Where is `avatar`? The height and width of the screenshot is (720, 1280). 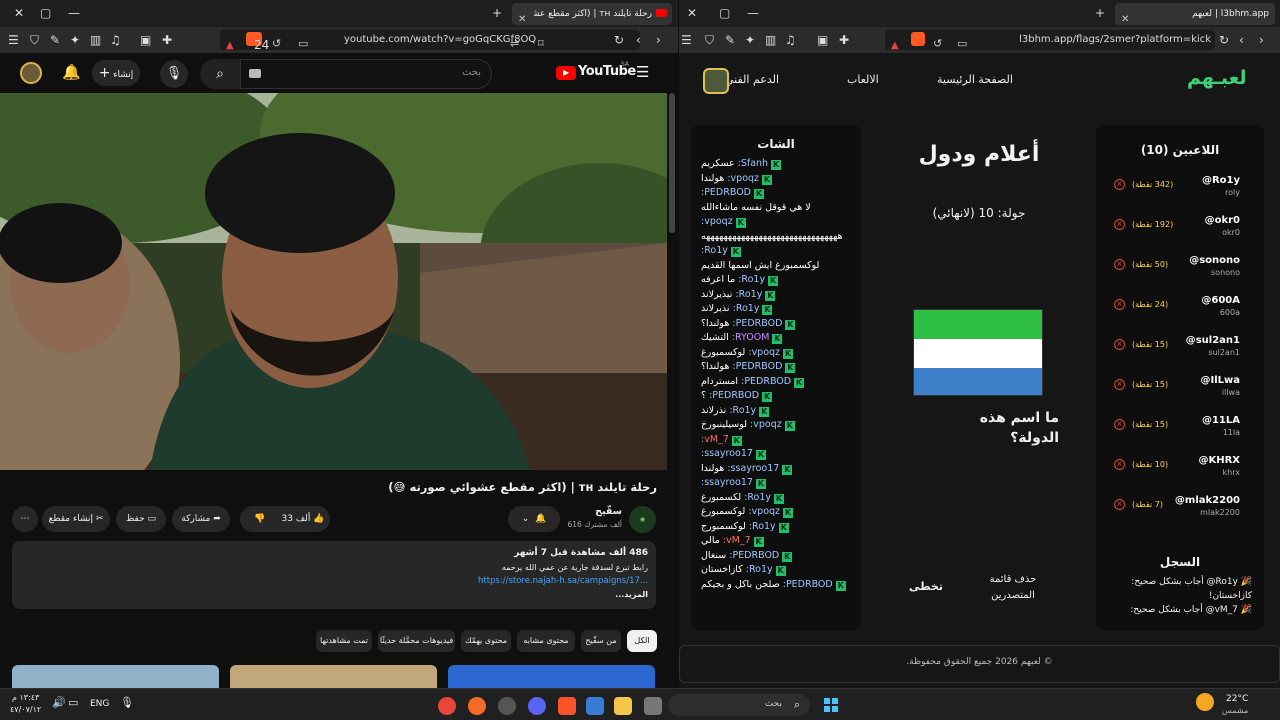 avatar is located at coordinates (31, 73).